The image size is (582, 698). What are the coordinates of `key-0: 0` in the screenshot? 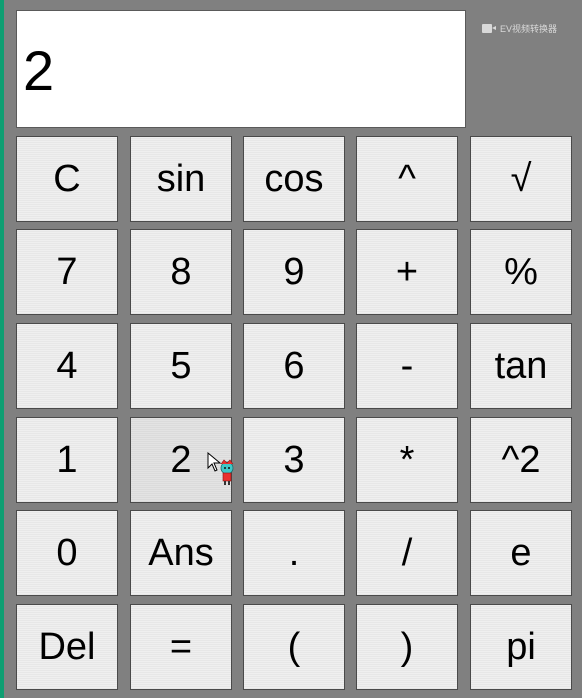 It's located at (67, 553).